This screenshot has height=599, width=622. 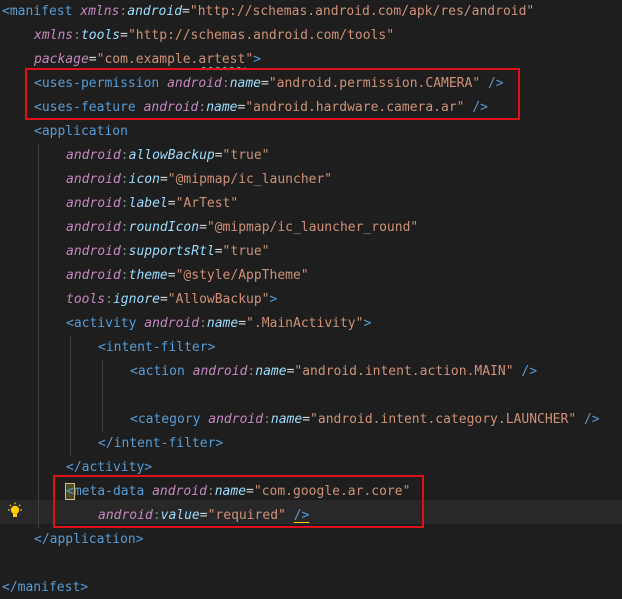 I want to click on code-token: theme, so click(x=148, y=275).